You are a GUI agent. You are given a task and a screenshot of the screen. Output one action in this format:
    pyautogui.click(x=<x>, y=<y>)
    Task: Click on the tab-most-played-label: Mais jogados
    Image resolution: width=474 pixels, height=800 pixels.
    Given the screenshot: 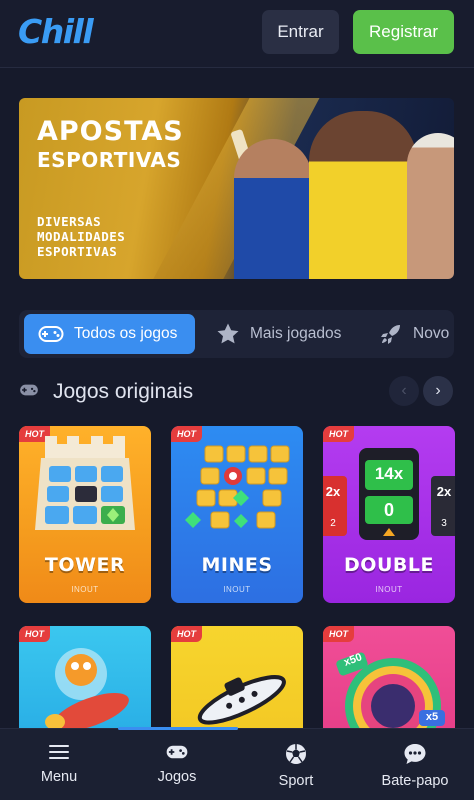 What is the action you would take?
    pyautogui.click(x=296, y=333)
    